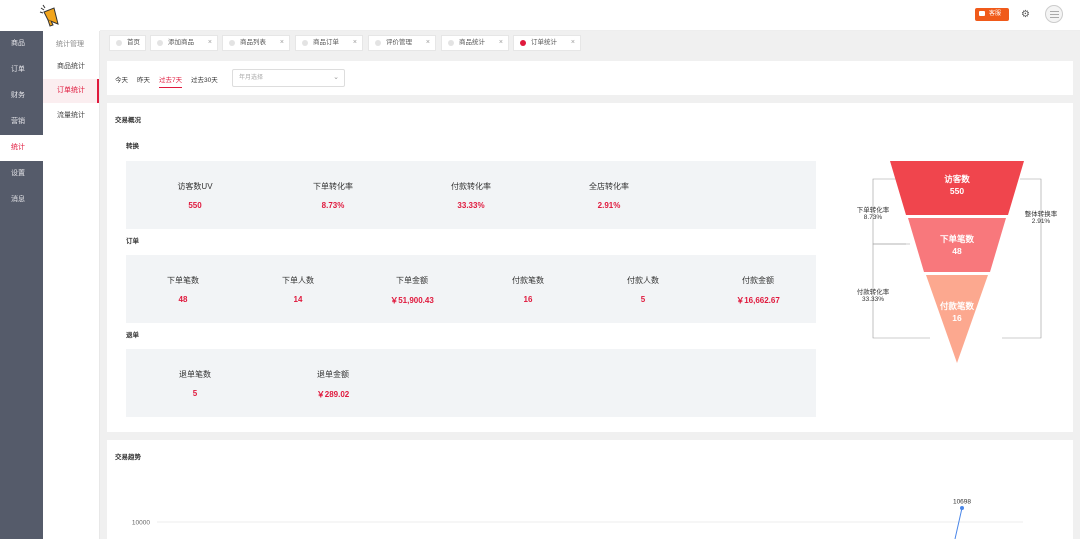 The width and height of the screenshot is (1080, 539). Describe the element at coordinates (71, 91) in the screenshot. I see `submenu-item-order-stats: 订单统计` at that location.